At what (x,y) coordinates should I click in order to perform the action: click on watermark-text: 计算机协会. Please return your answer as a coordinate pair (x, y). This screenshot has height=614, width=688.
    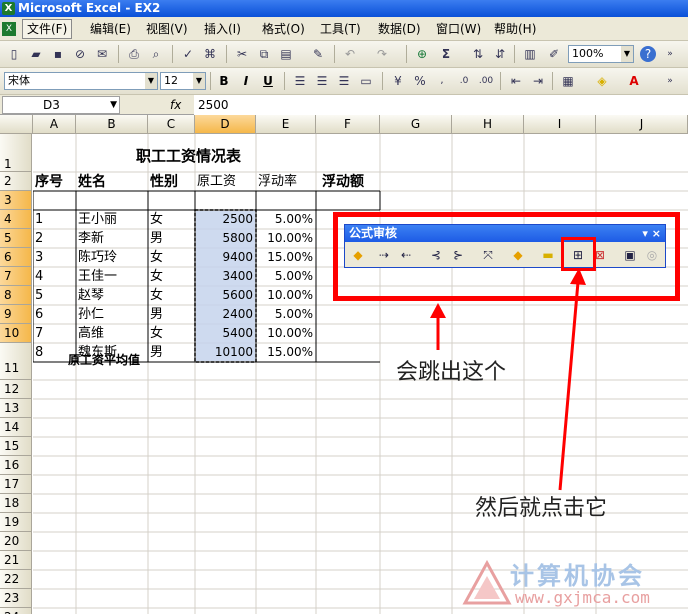
    Looking at the image, I should click on (577, 576).